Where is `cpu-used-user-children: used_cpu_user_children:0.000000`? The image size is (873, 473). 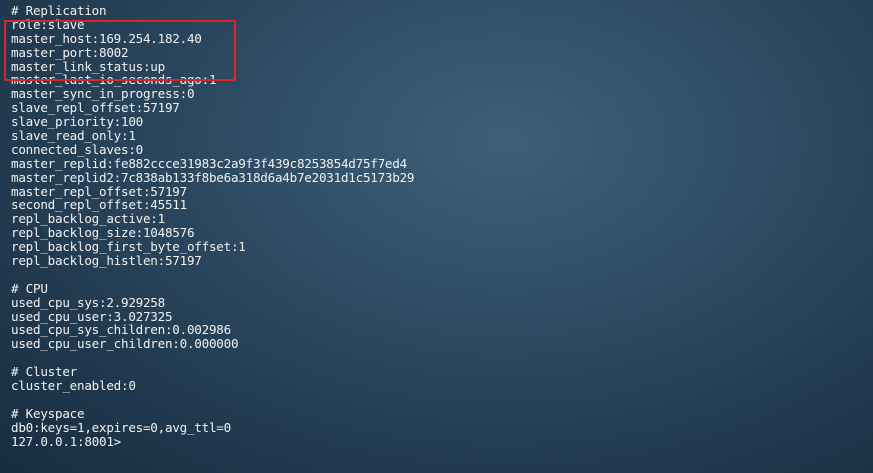 cpu-used-user-children: used_cpu_user_children:0.000000 is located at coordinates (125, 344).